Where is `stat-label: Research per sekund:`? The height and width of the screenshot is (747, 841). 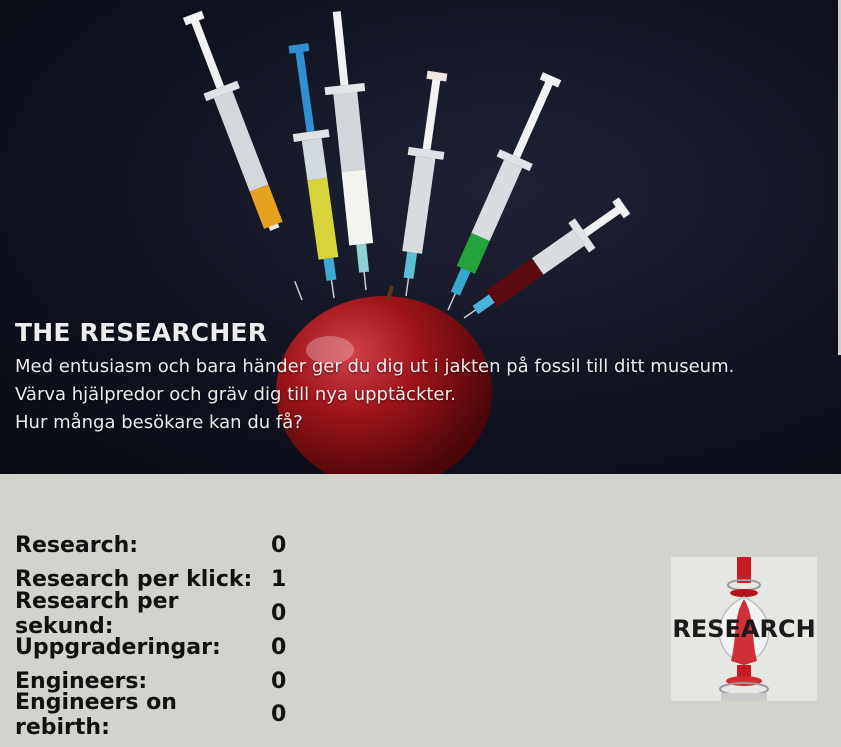 stat-label: Research per sekund: is located at coordinates (97, 613).